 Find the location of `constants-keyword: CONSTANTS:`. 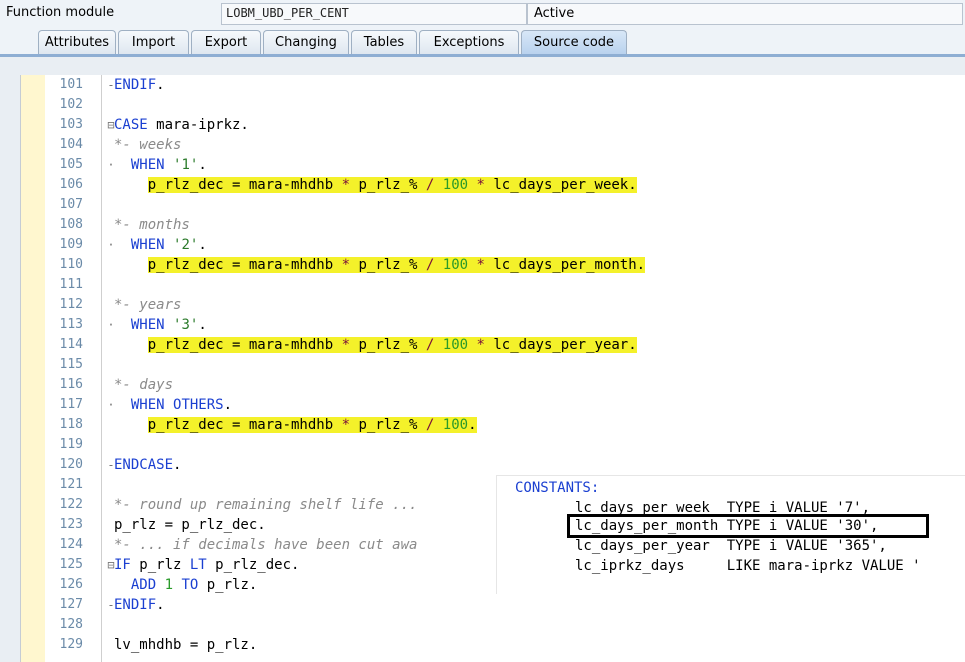

constants-keyword: CONSTANTS: is located at coordinates (557, 488).